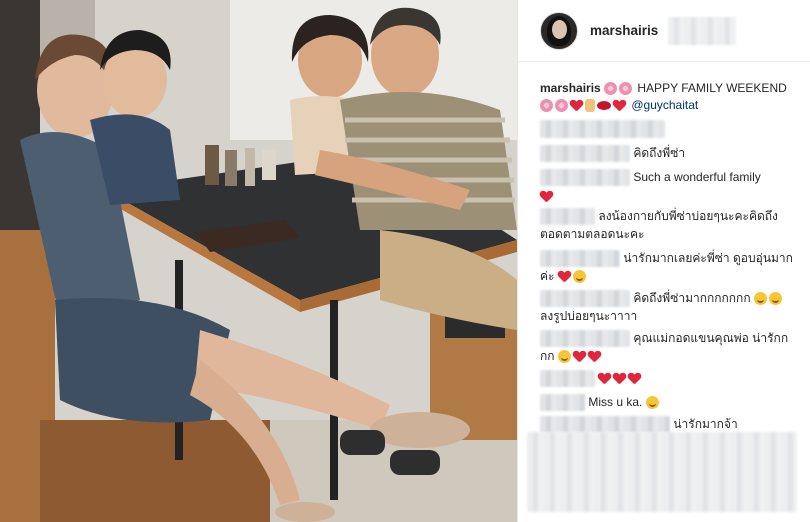  I want to click on comment-row: คิดถึงพี่ซ่า, so click(613, 154).